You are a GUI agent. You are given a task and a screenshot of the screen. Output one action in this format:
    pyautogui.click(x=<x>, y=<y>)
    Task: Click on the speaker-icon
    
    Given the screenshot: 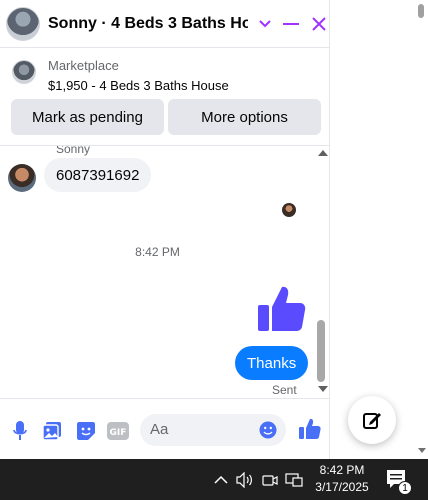 What is the action you would take?
    pyautogui.click(x=245, y=480)
    